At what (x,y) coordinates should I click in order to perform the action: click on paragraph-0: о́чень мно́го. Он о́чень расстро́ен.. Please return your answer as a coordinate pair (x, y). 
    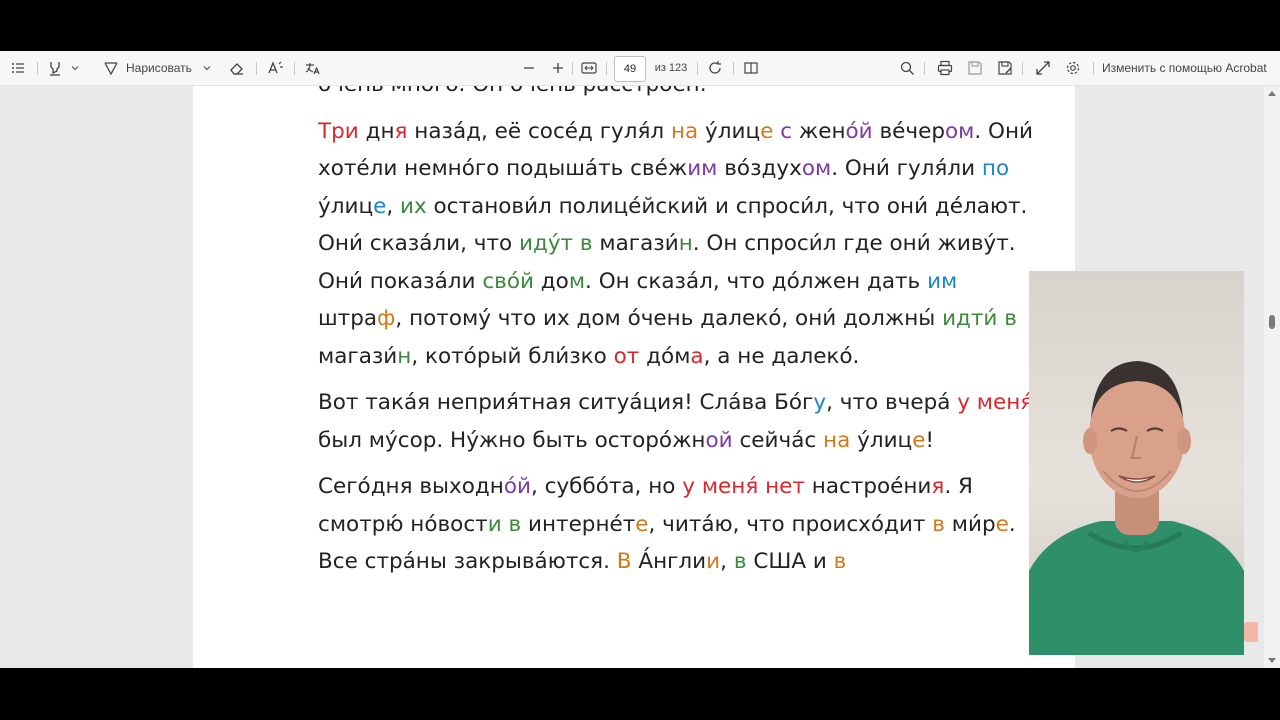
    Looking at the image, I should click on (678, 95).